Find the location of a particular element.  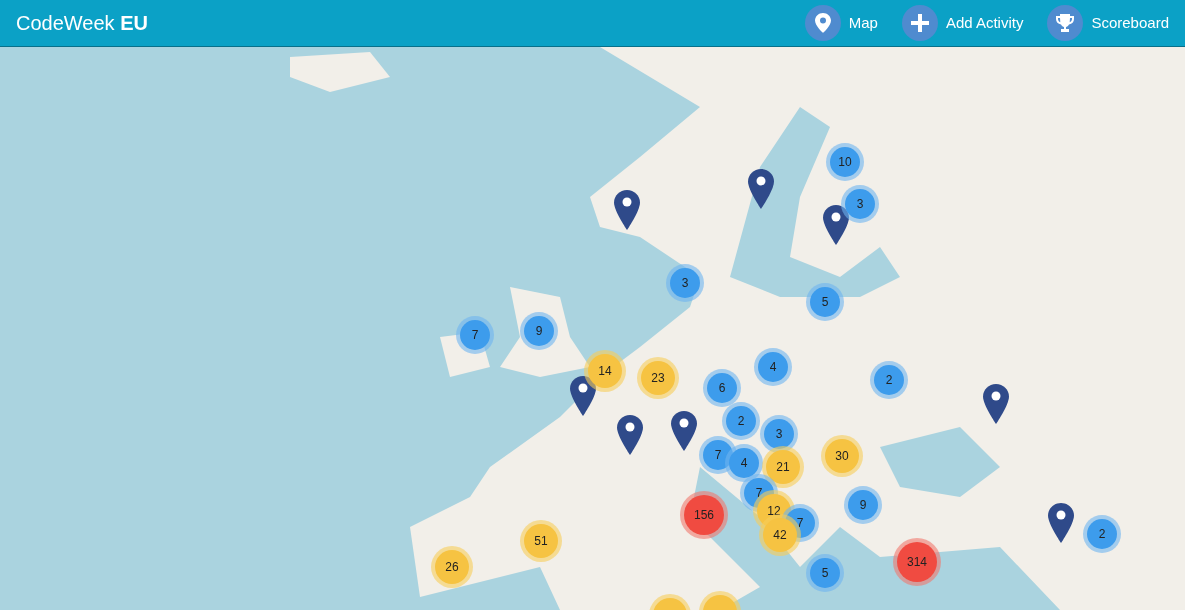

brand-logo: CodeWeek EU is located at coordinates (82, 23).